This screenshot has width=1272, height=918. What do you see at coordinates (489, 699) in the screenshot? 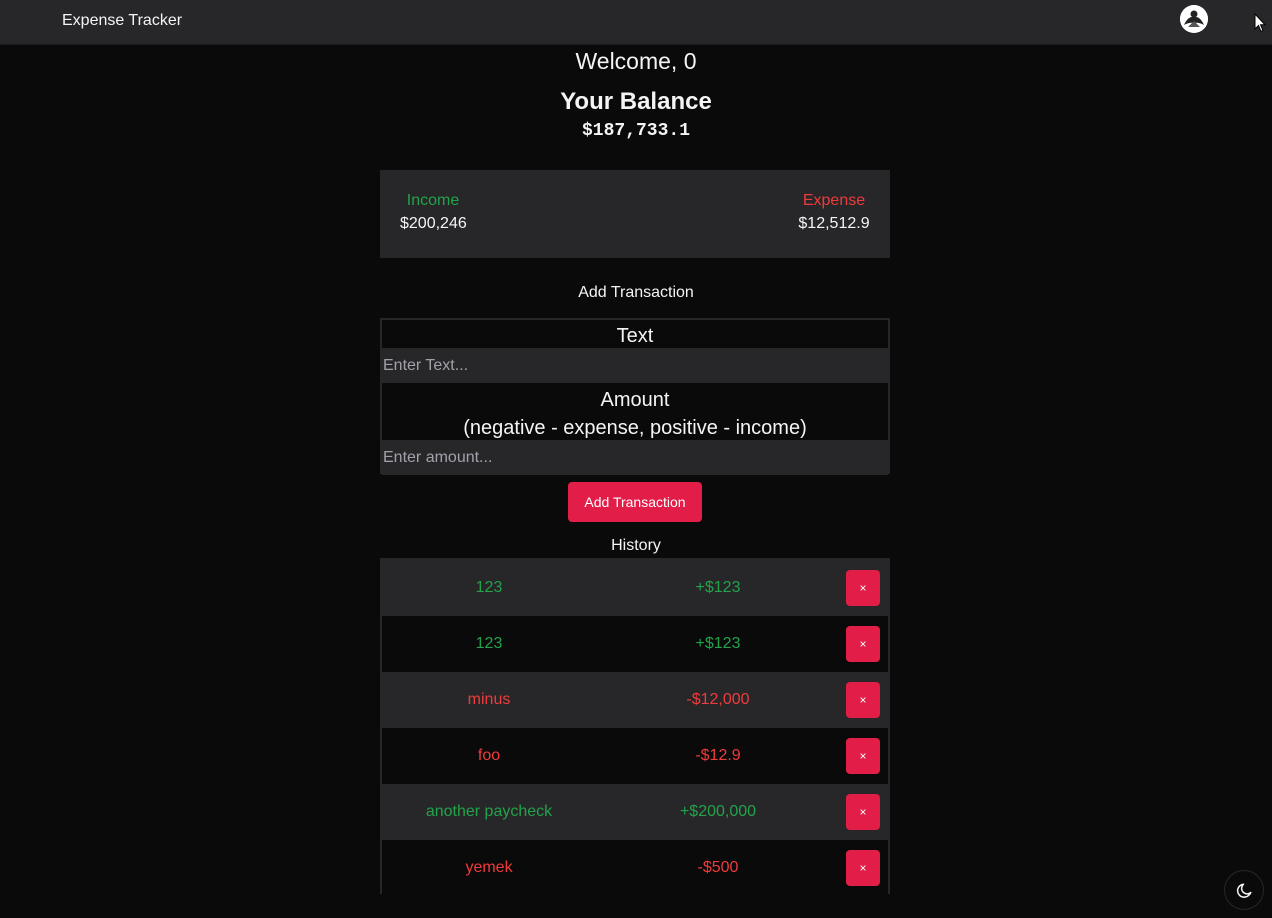
I see `history-item-text: minus` at bounding box center [489, 699].